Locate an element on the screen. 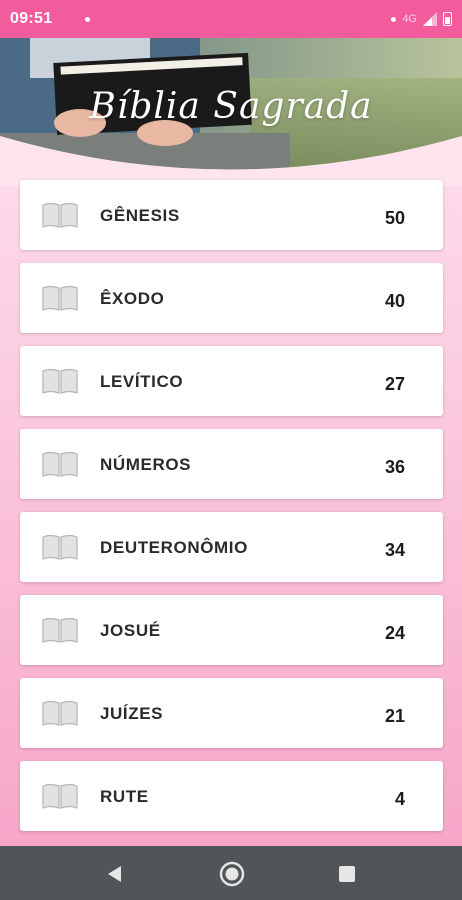  chapter-count: 50 is located at coordinates (394, 218).